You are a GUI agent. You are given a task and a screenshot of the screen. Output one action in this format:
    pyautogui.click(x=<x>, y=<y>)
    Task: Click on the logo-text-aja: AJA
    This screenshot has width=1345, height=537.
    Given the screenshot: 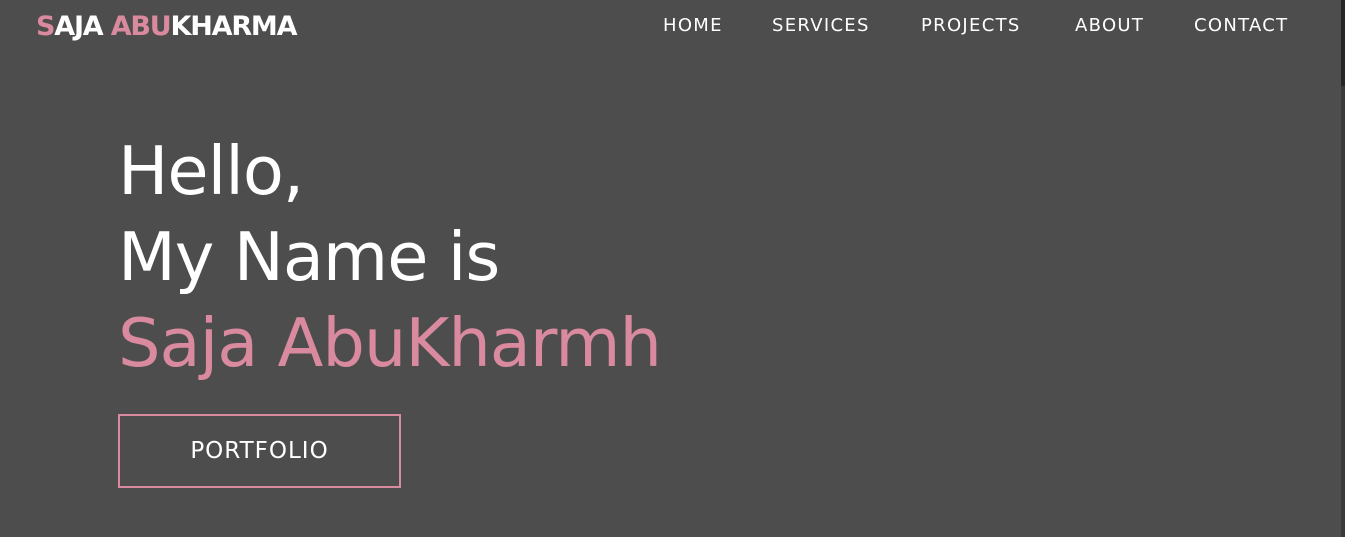 What is the action you would take?
    pyautogui.click(x=82, y=26)
    